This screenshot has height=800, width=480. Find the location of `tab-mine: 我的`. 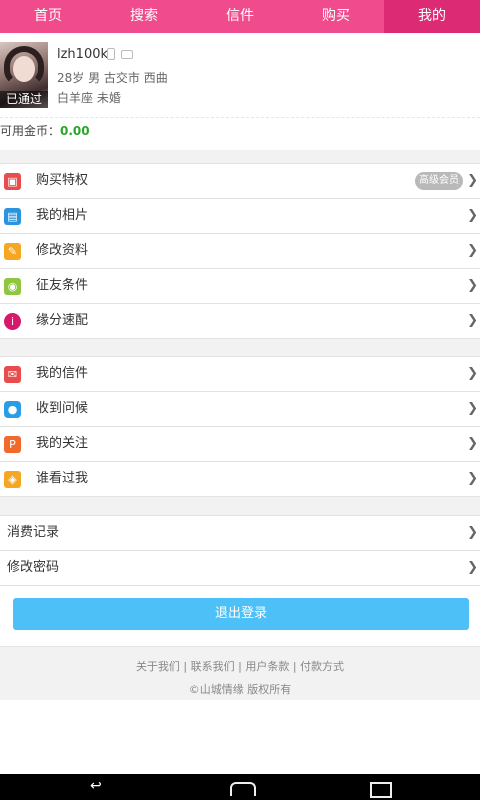

tab-mine: 我的 is located at coordinates (432, 16).